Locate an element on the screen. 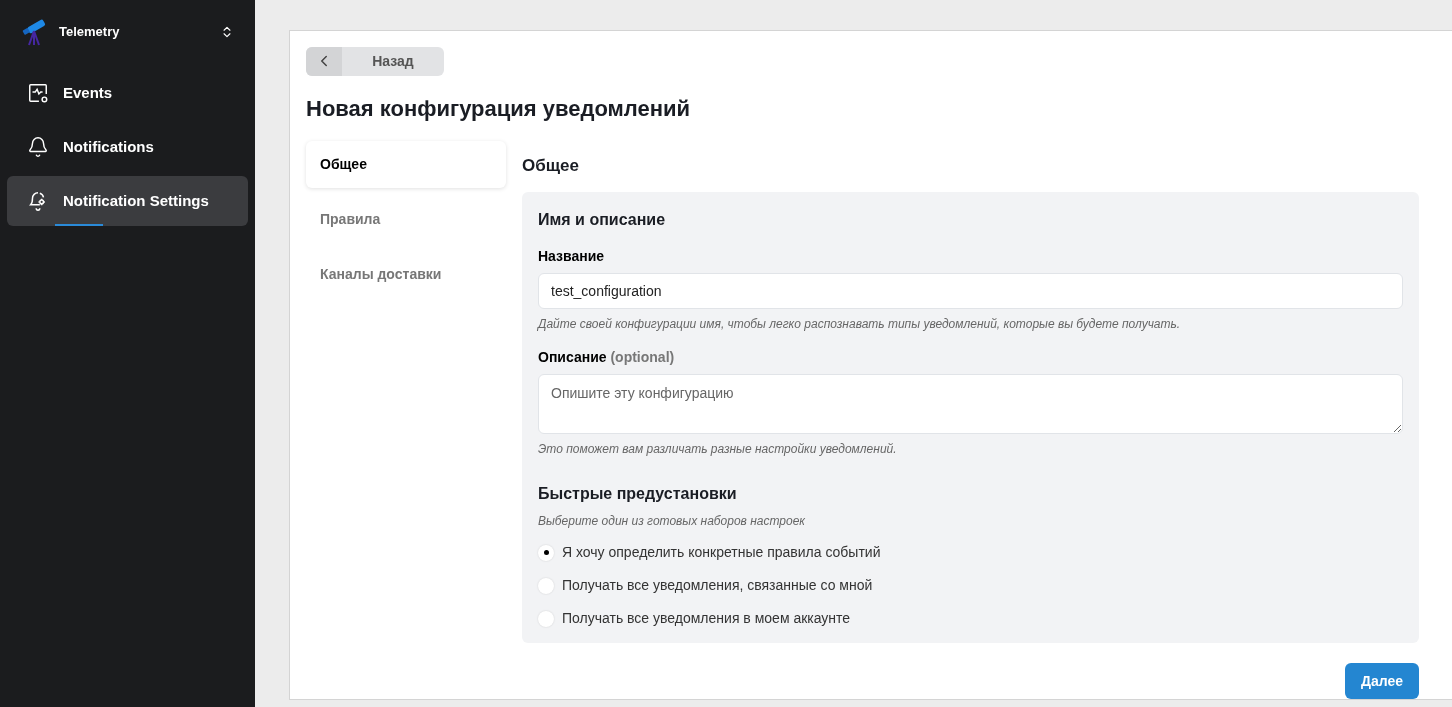  group-title: Быстрые предустановки is located at coordinates (638, 494).